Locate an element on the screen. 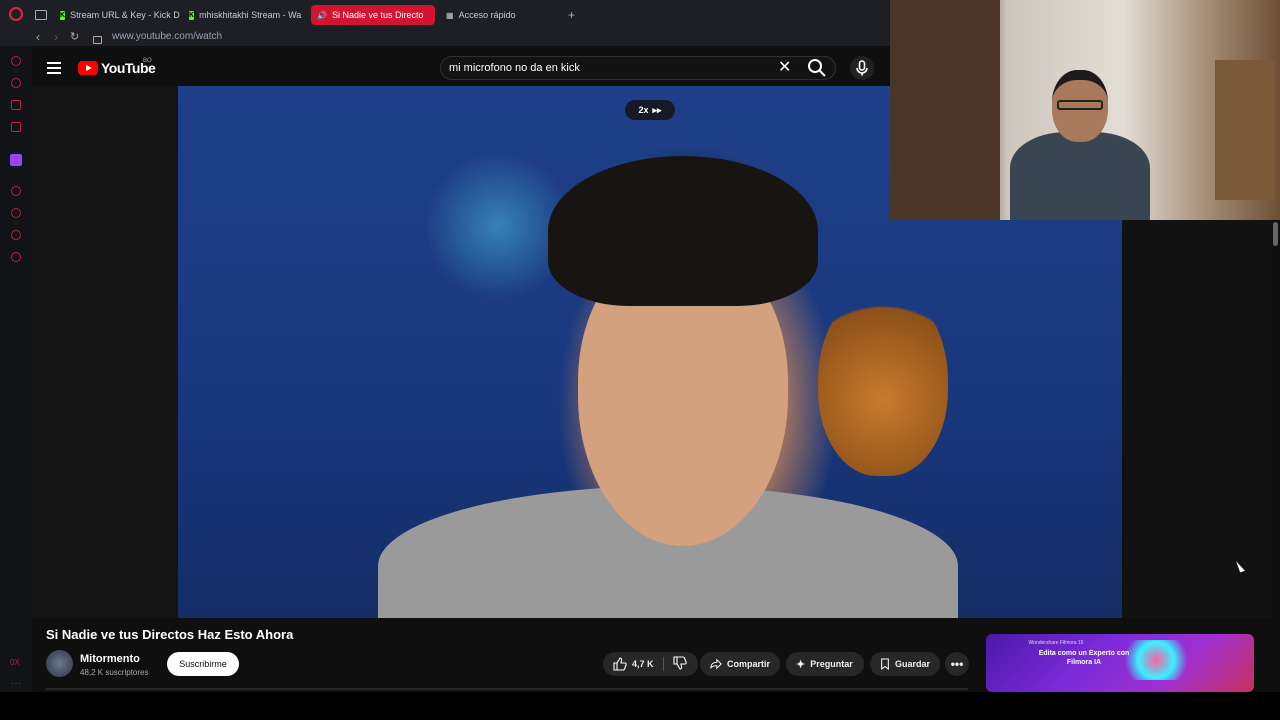 This screenshot has height=720, width=1280. thumbs-down-icon is located at coordinates (679, 663).